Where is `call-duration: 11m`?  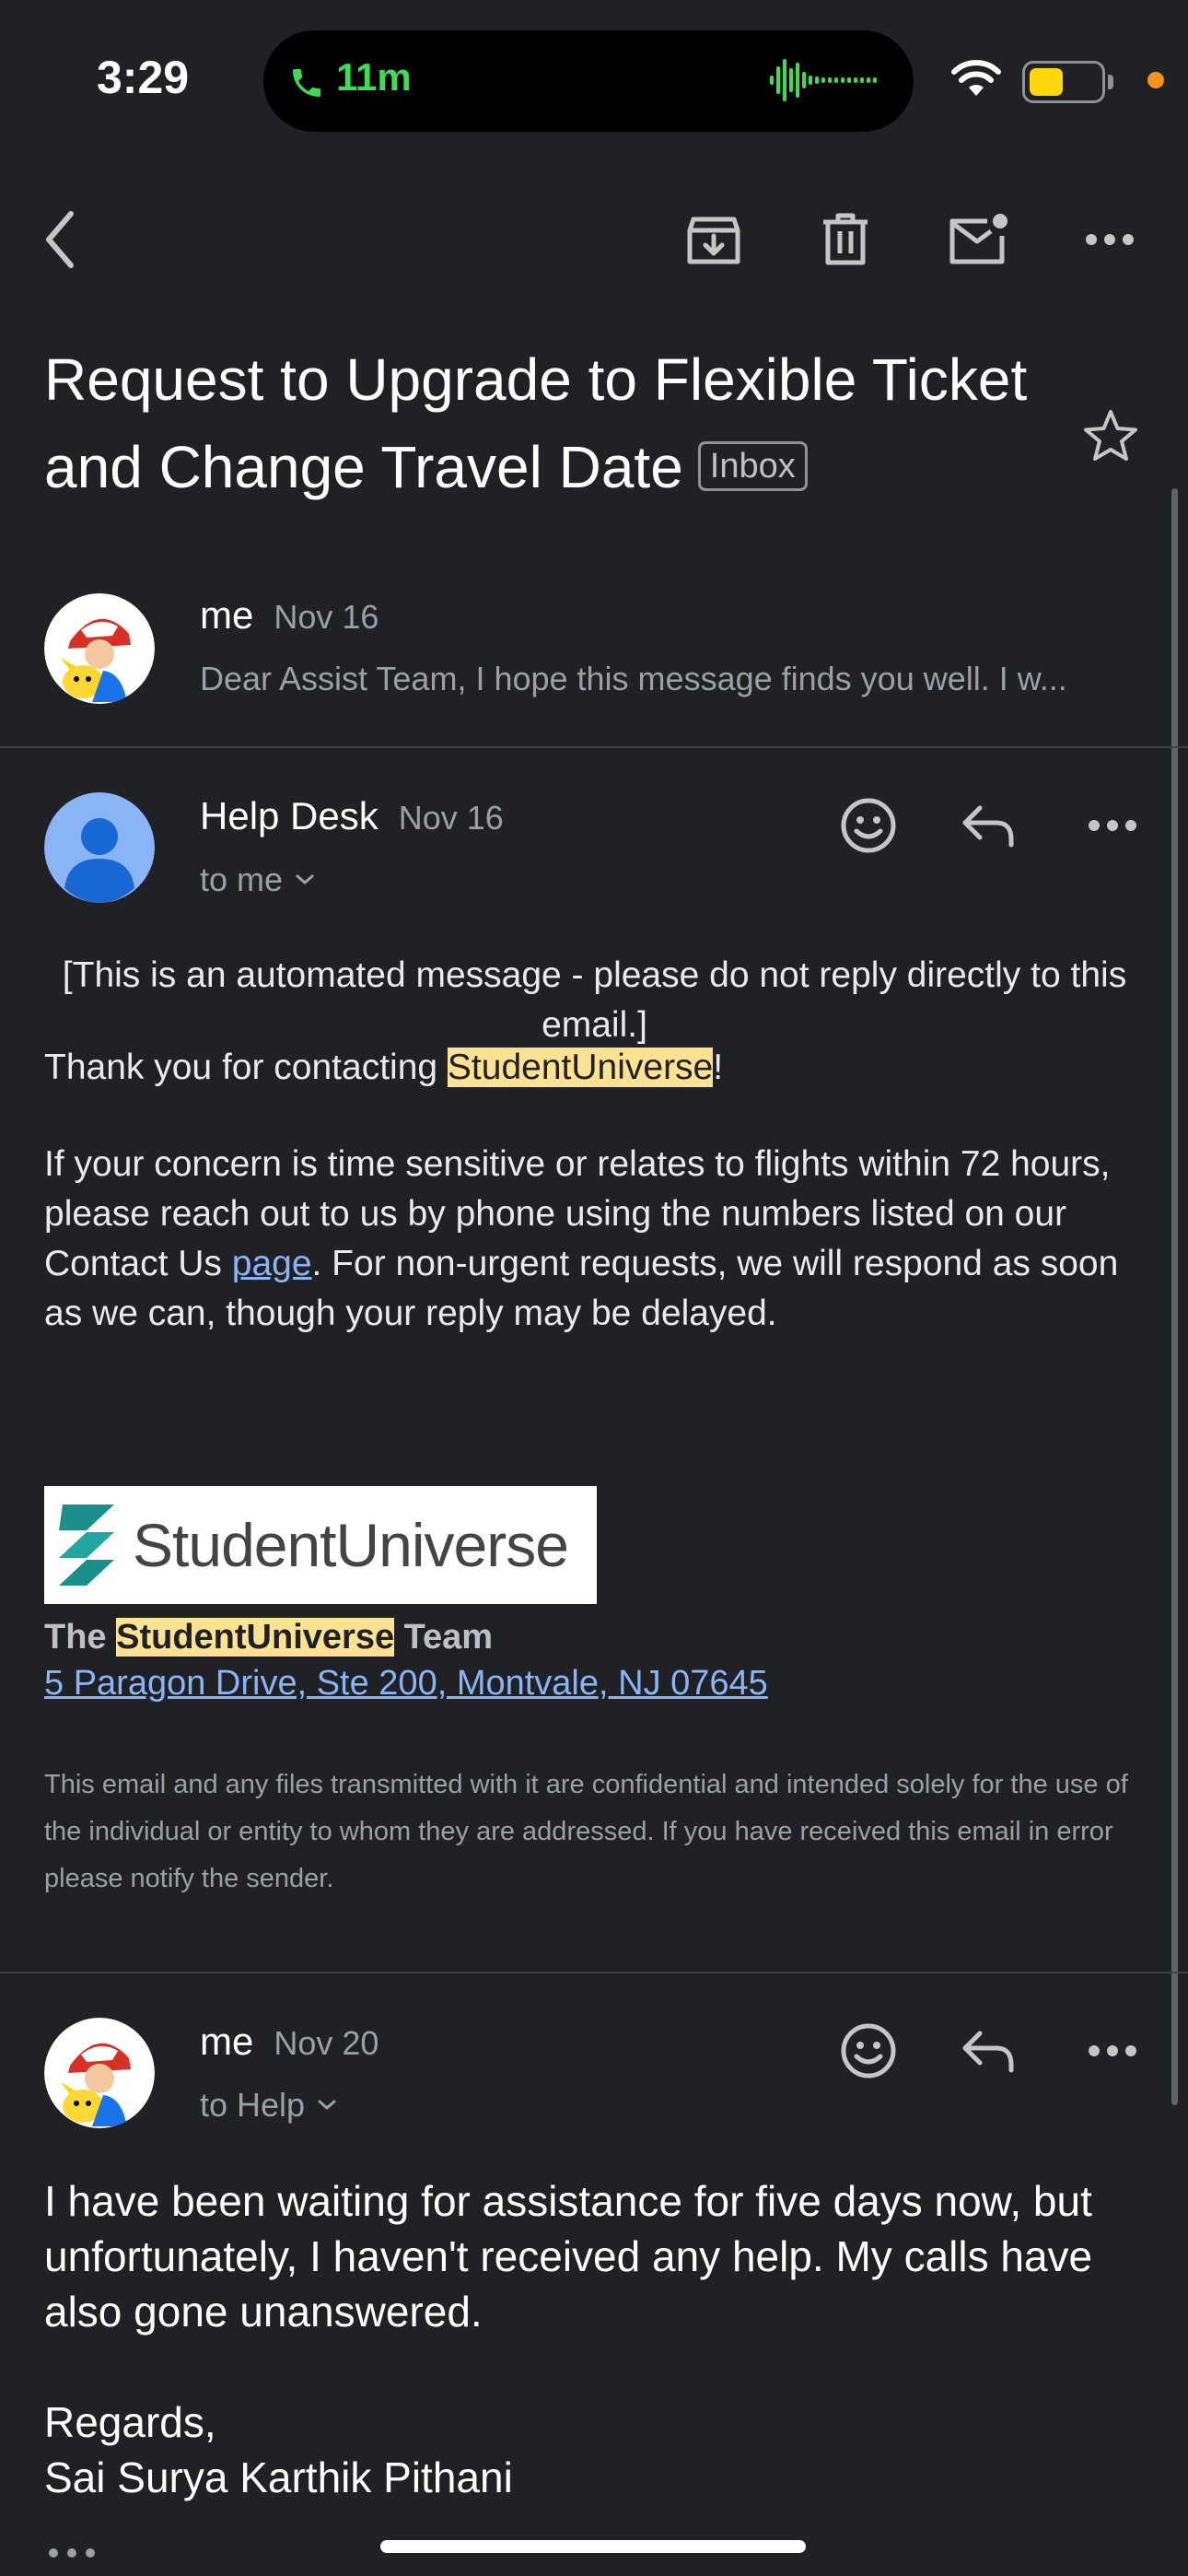 call-duration: 11m is located at coordinates (374, 77).